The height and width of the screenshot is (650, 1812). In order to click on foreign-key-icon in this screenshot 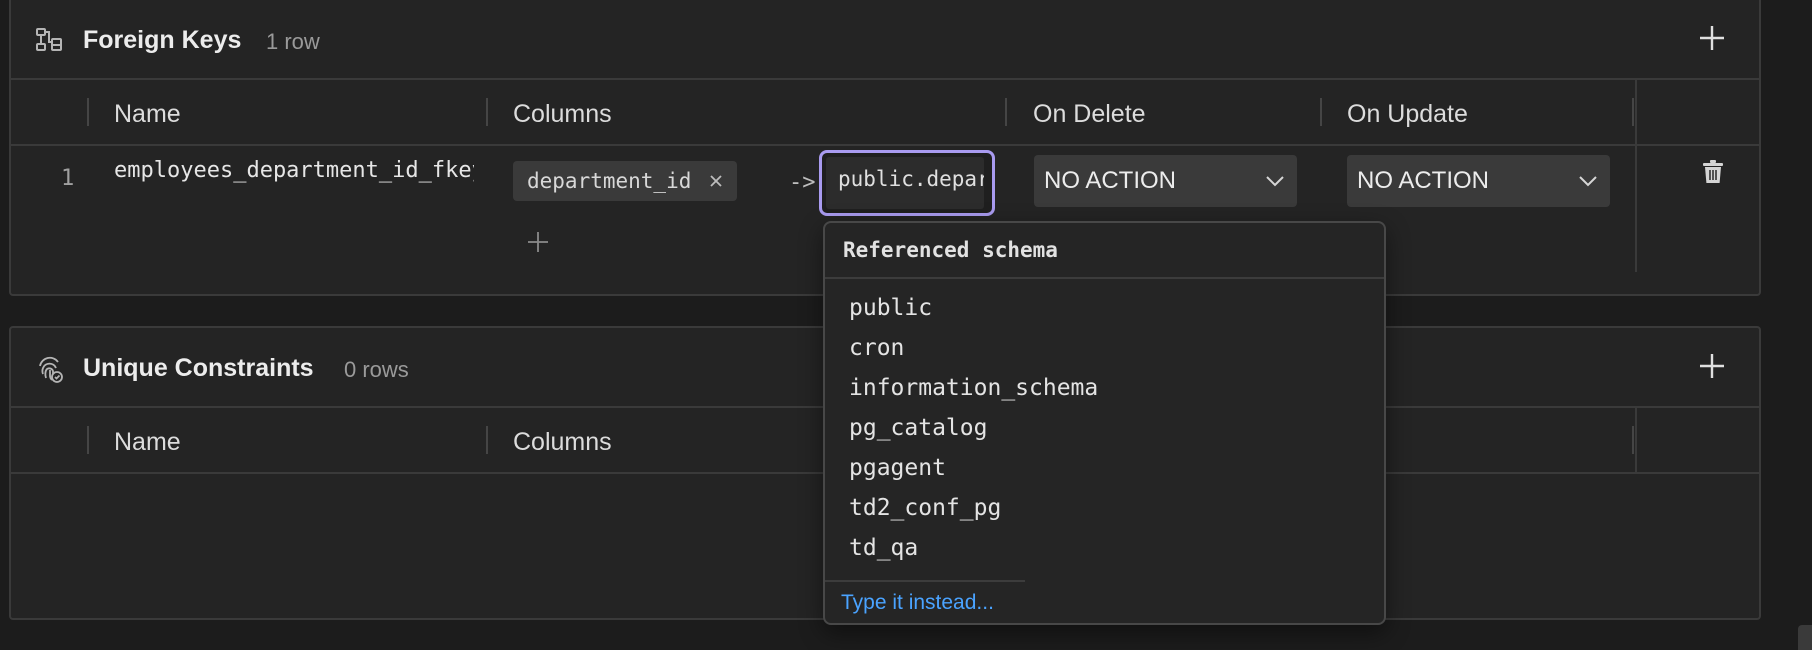, I will do `click(49, 40)`.